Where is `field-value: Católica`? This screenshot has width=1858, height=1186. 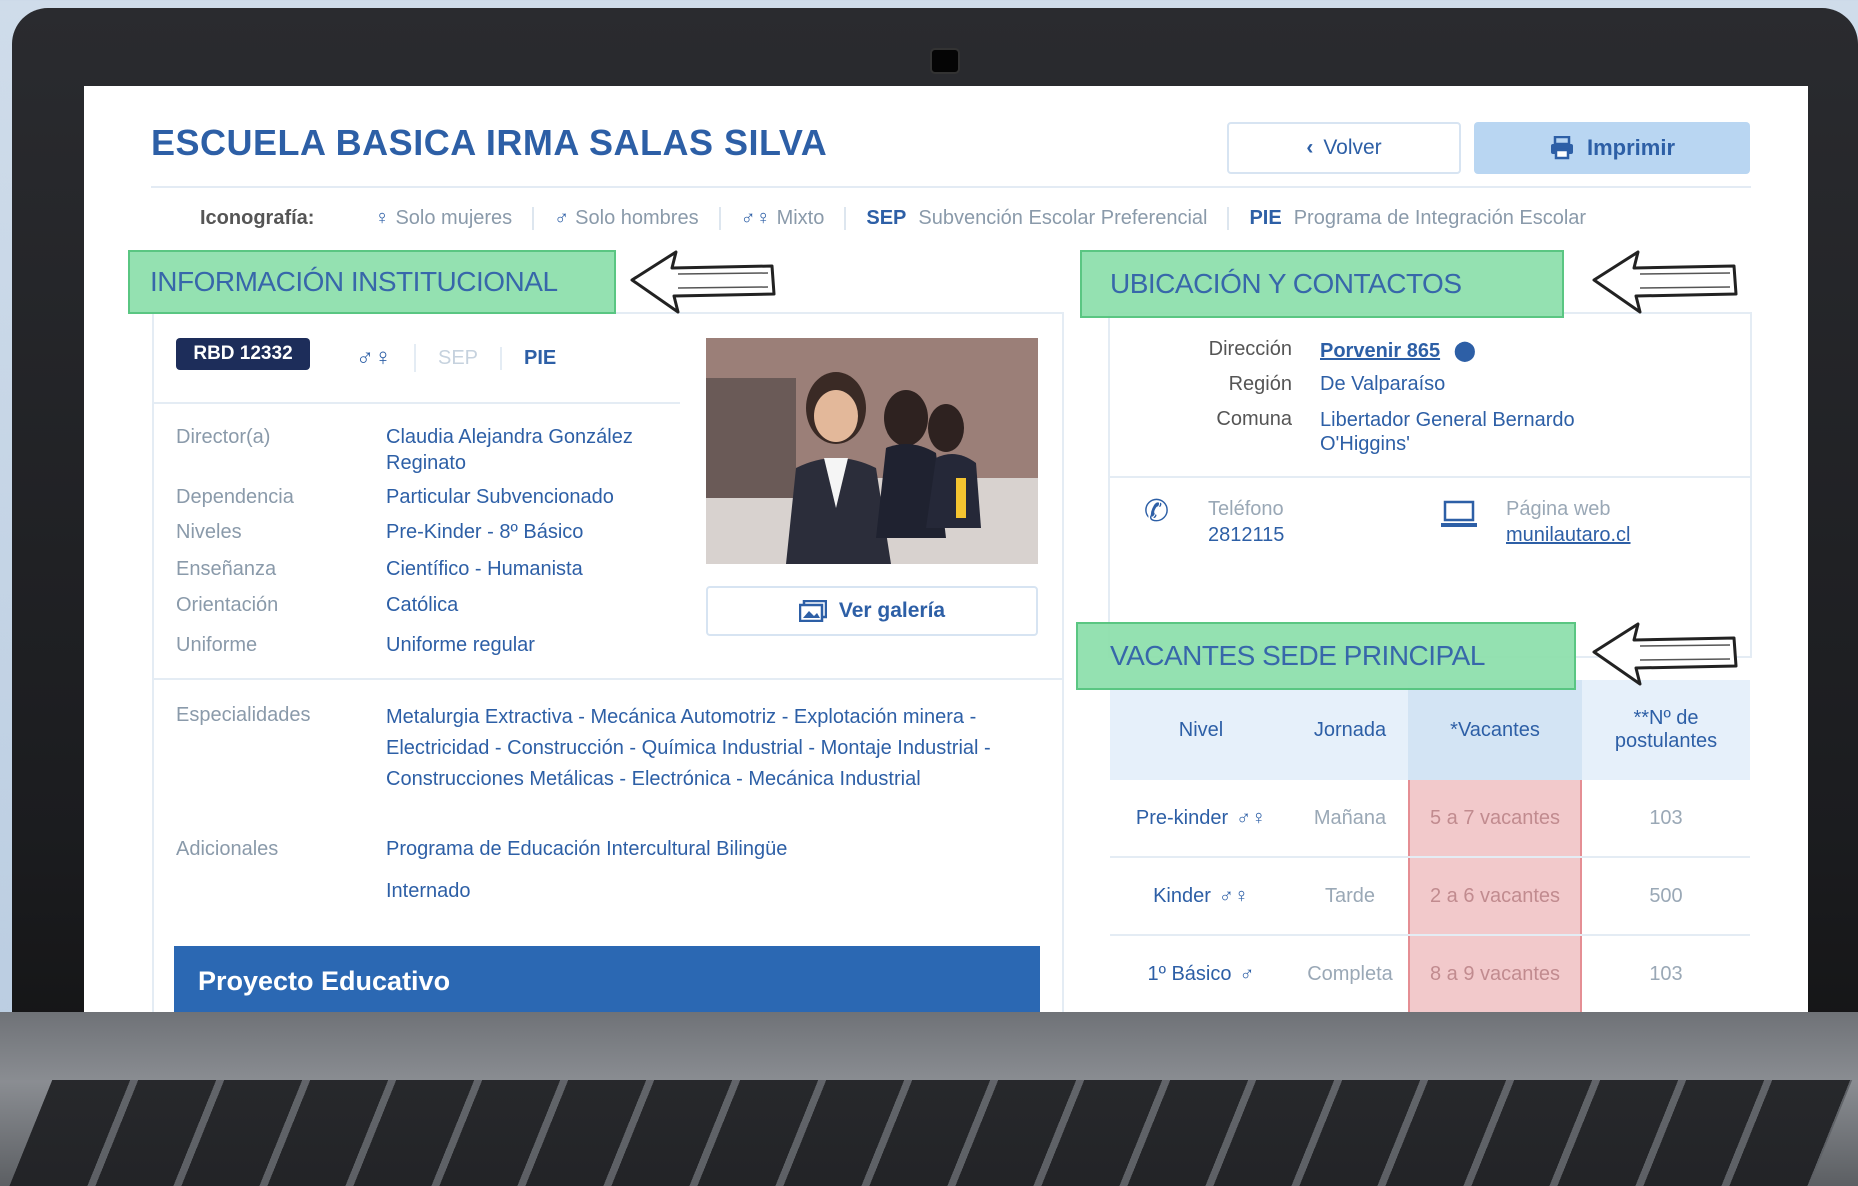 field-value: Católica is located at coordinates (422, 605).